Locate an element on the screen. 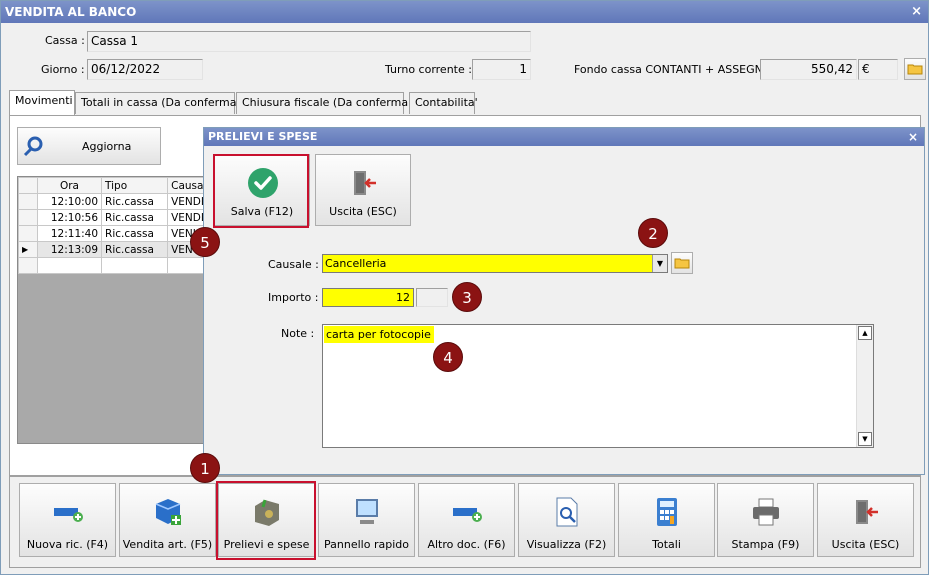 The width and height of the screenshot is (929, 575). fondo-label: Fondo cassa CONTANTI + ASSEGNI : is located at coordinates (674, 69).